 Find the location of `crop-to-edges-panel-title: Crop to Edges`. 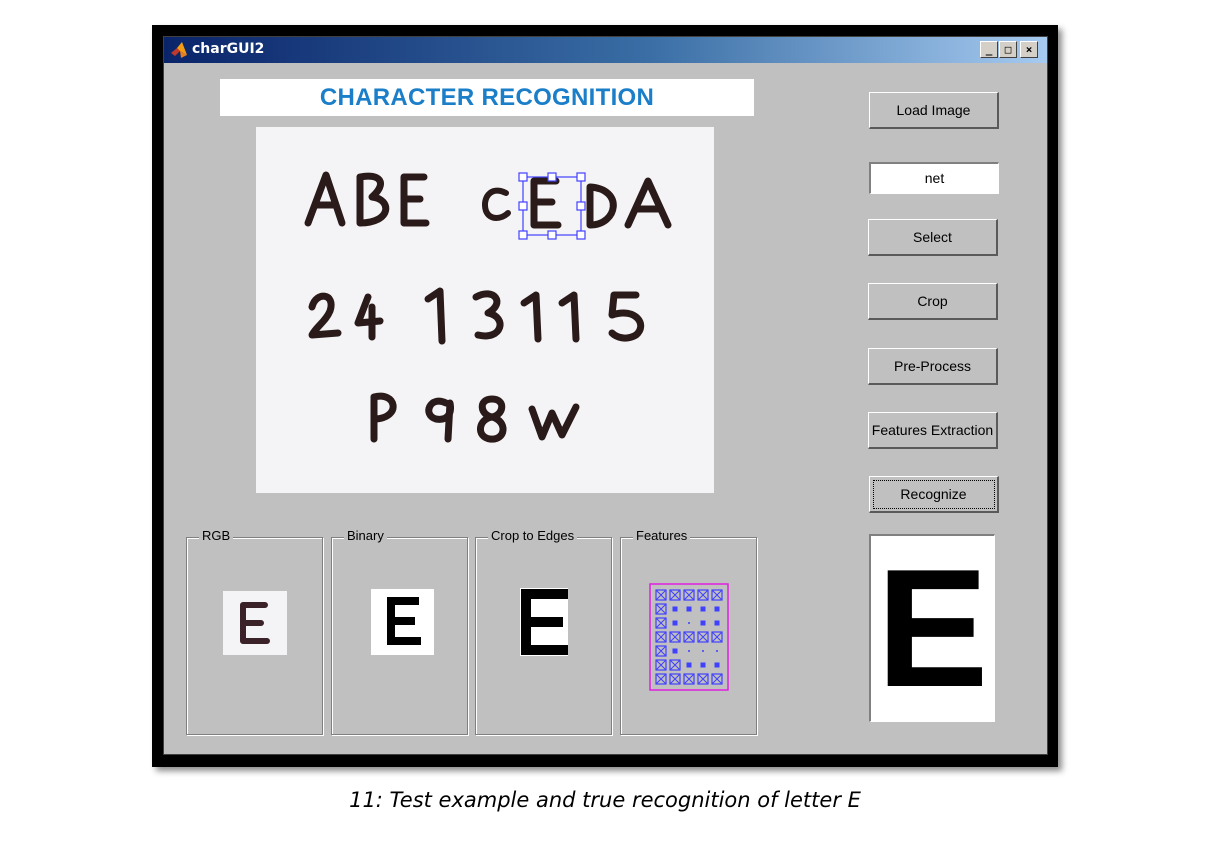

crop-to-edges-panel-title: Crop to Edges is located at coordinates (533, 535).